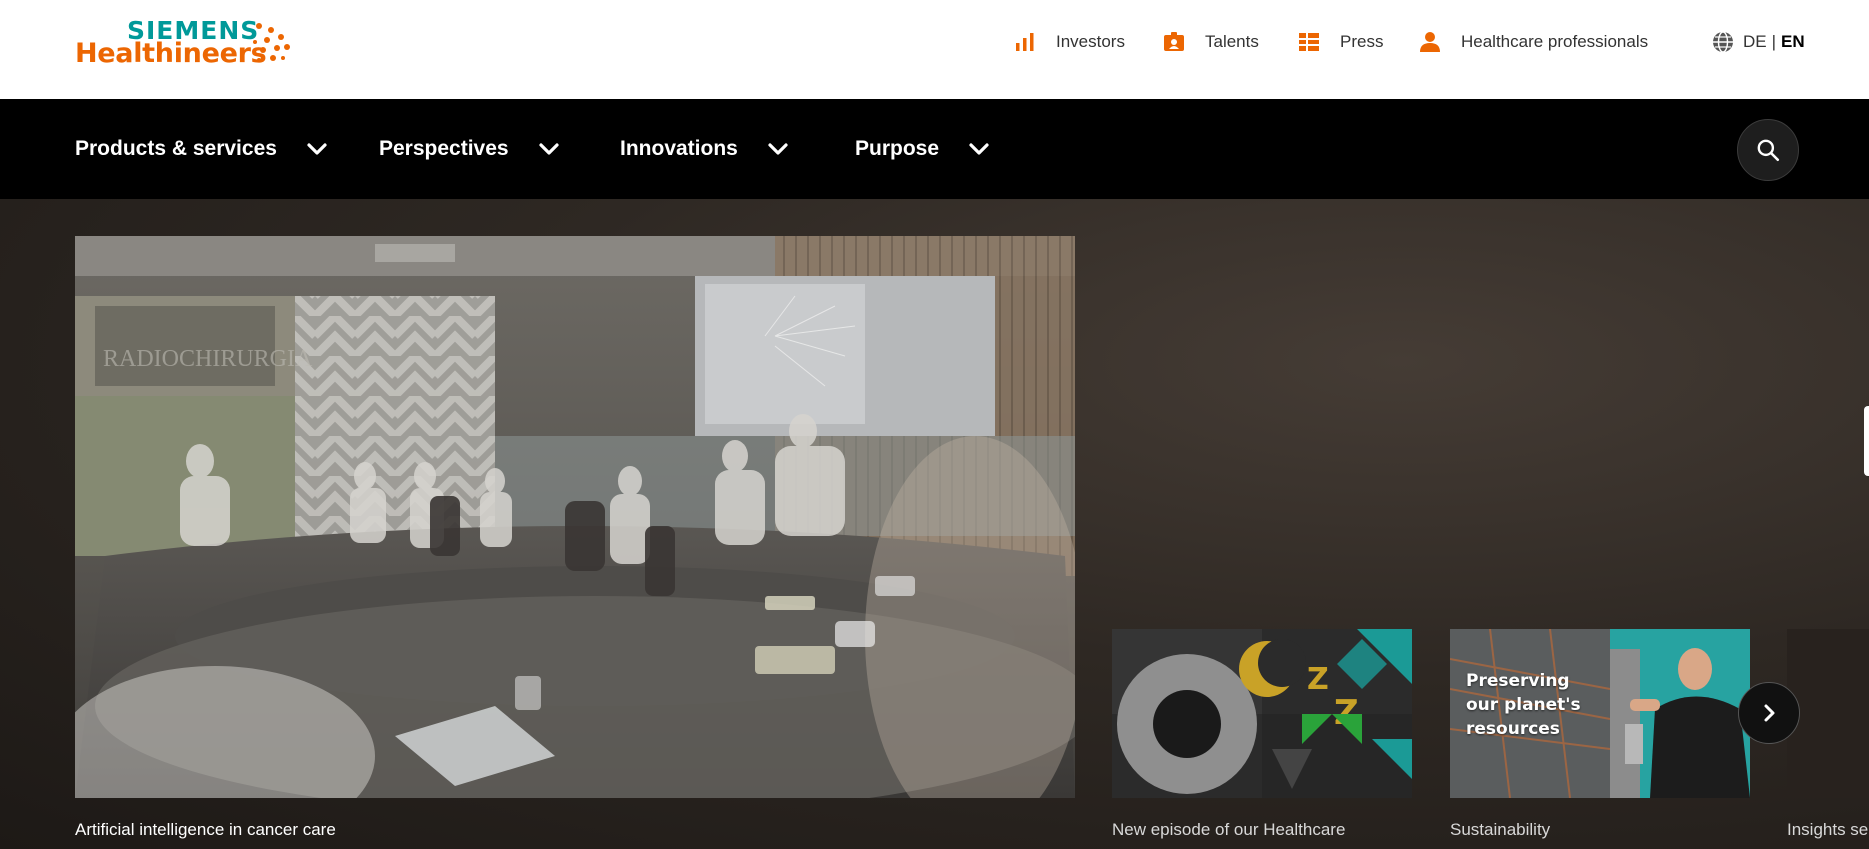 This screenshot has width=1869, height=849. I want to click on nav-item-purpose: Purpose, so click(923, 149).